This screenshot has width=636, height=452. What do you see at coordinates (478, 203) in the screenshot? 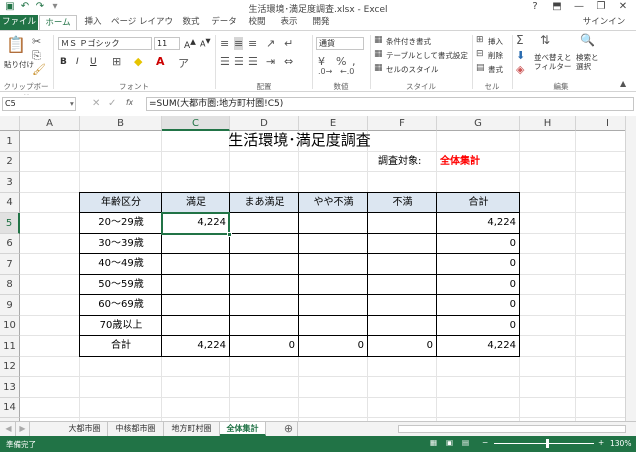
I see `table-header-cell: 合計` at bounding box center [478, 203].